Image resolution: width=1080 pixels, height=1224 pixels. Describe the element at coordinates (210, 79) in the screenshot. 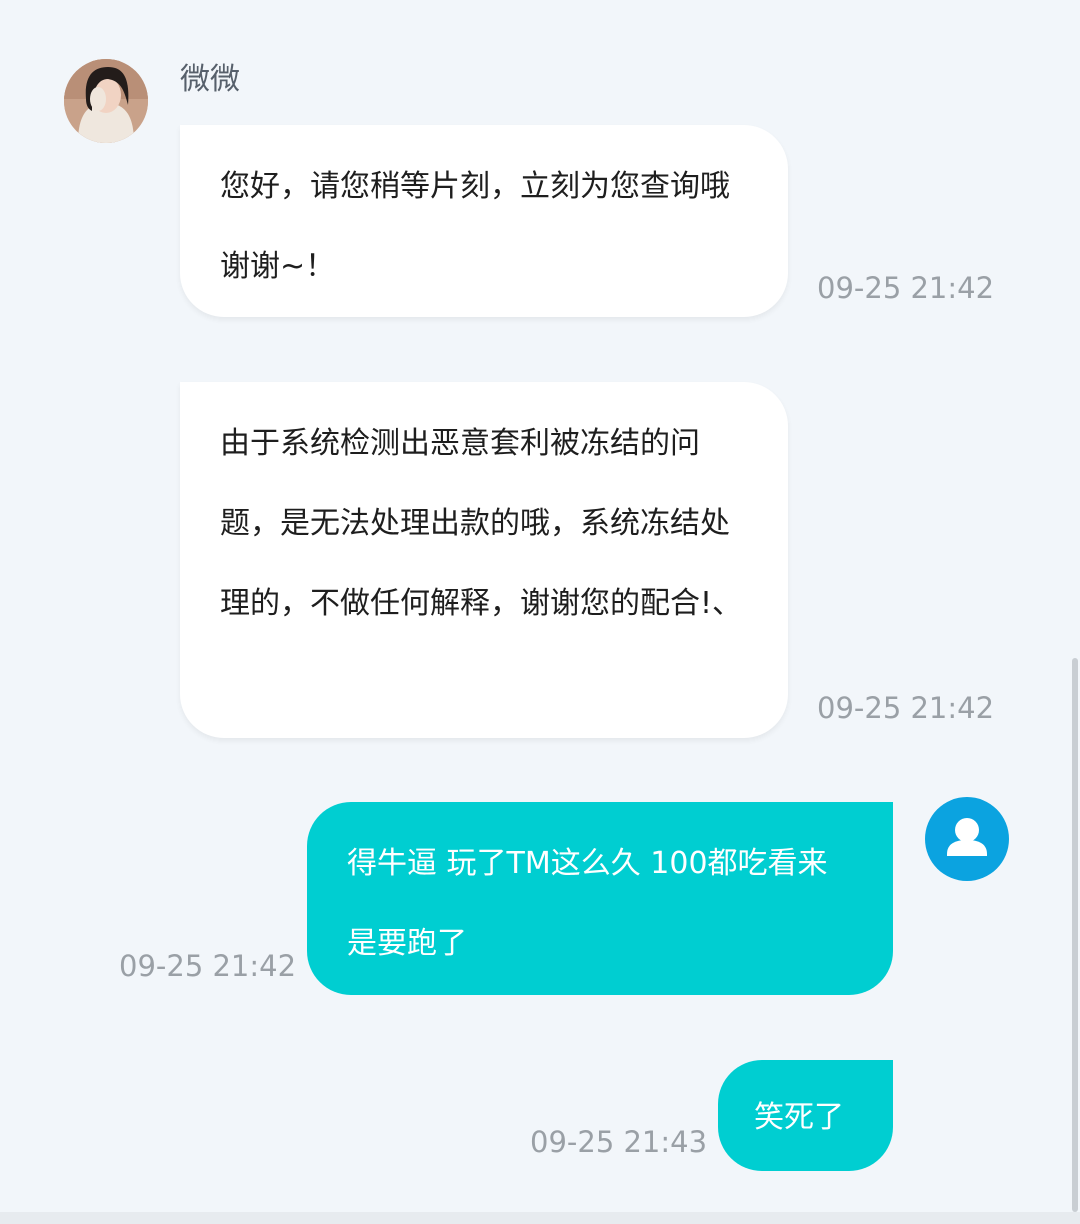

I see `agent-name: 微微` at that location.